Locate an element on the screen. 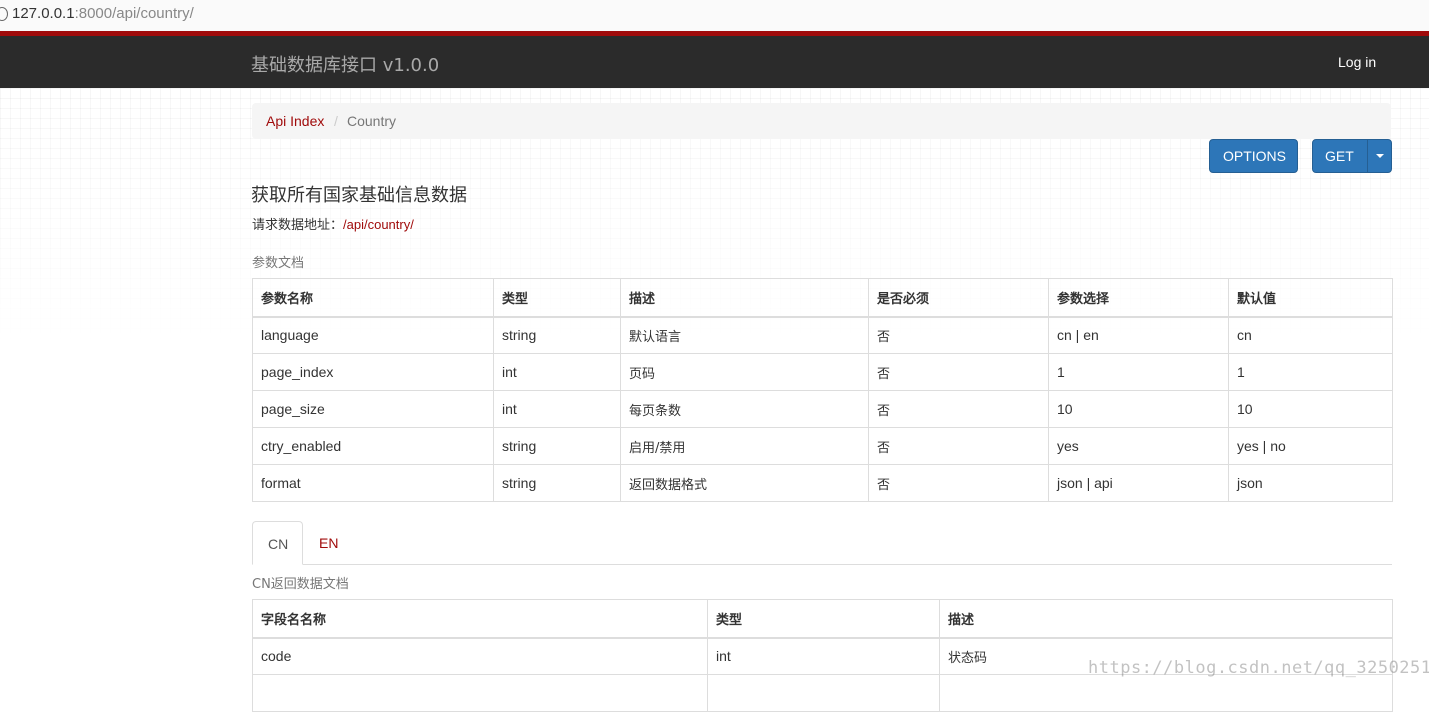  page-title: 获取所有国家基础信息数据 is located at coordinates (359, 195).